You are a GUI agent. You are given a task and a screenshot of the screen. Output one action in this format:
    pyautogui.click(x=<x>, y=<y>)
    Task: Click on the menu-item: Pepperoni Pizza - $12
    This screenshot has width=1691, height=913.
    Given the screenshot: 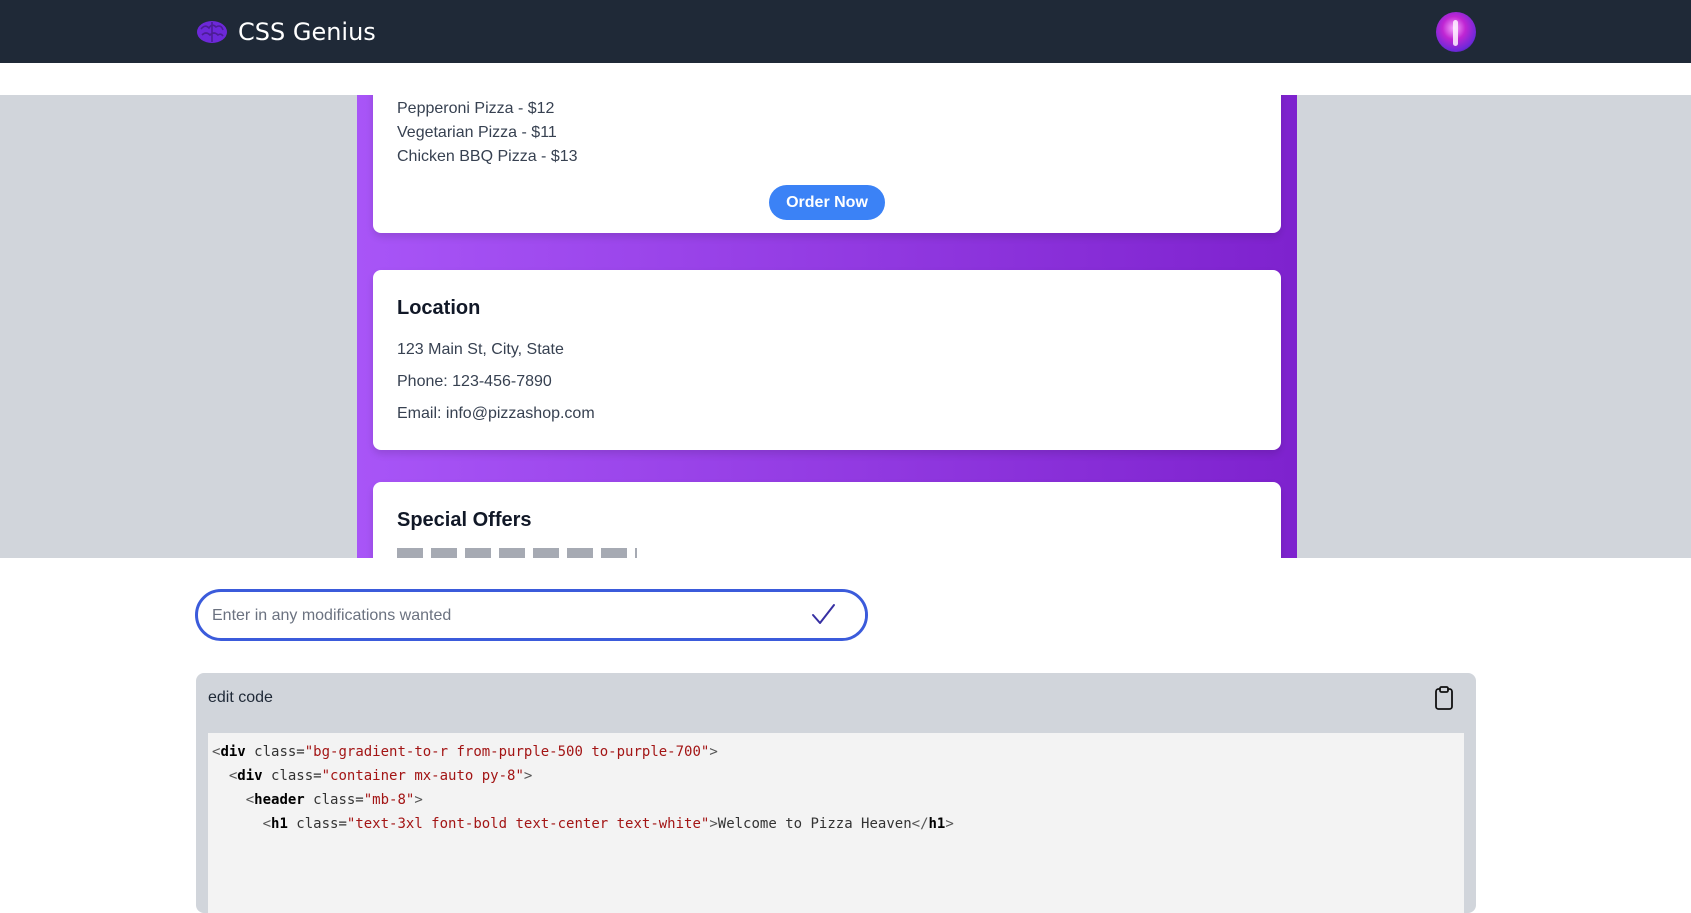 What is the action you would take?
    pyautogui.click(x=476, y=108)
    